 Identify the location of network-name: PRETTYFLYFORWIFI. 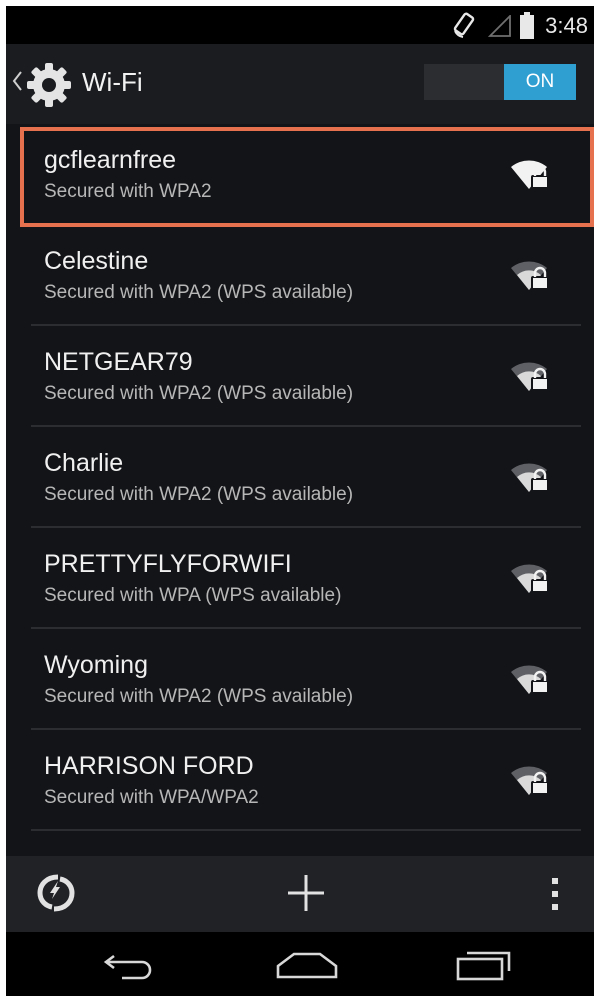
(168, 564).